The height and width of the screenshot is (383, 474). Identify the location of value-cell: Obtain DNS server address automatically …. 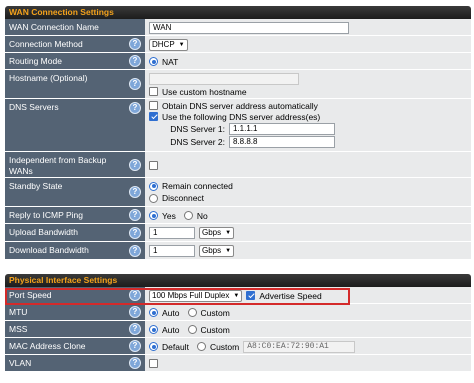
(308, 125).